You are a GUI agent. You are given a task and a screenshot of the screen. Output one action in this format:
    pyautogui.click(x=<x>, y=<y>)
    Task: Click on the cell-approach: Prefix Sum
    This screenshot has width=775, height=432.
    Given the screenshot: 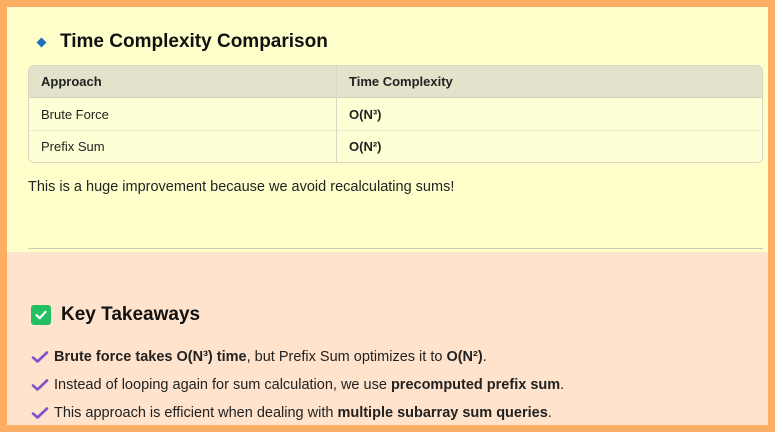 What is the action you would take?
    pyautogui.click(x=182, y=146)
    